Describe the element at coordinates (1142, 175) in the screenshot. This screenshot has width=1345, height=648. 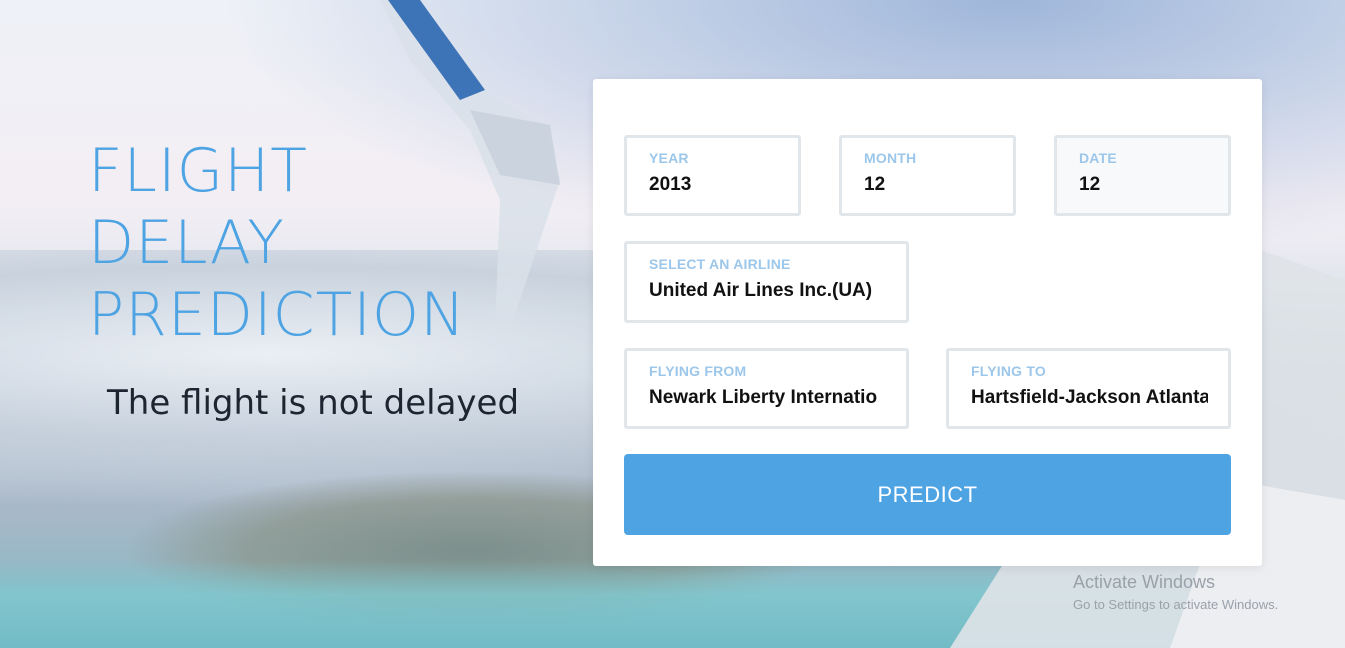
I see `date-field: DATE 12` at that location.